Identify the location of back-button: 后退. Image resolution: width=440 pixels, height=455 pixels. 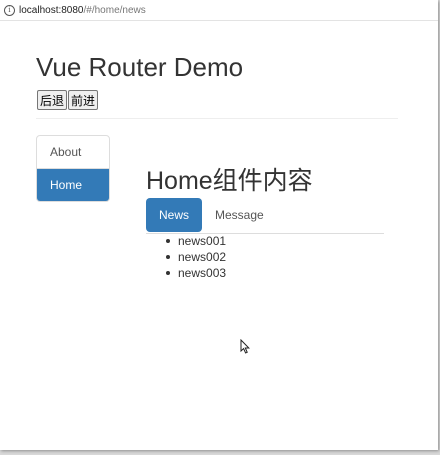
(52, 100).